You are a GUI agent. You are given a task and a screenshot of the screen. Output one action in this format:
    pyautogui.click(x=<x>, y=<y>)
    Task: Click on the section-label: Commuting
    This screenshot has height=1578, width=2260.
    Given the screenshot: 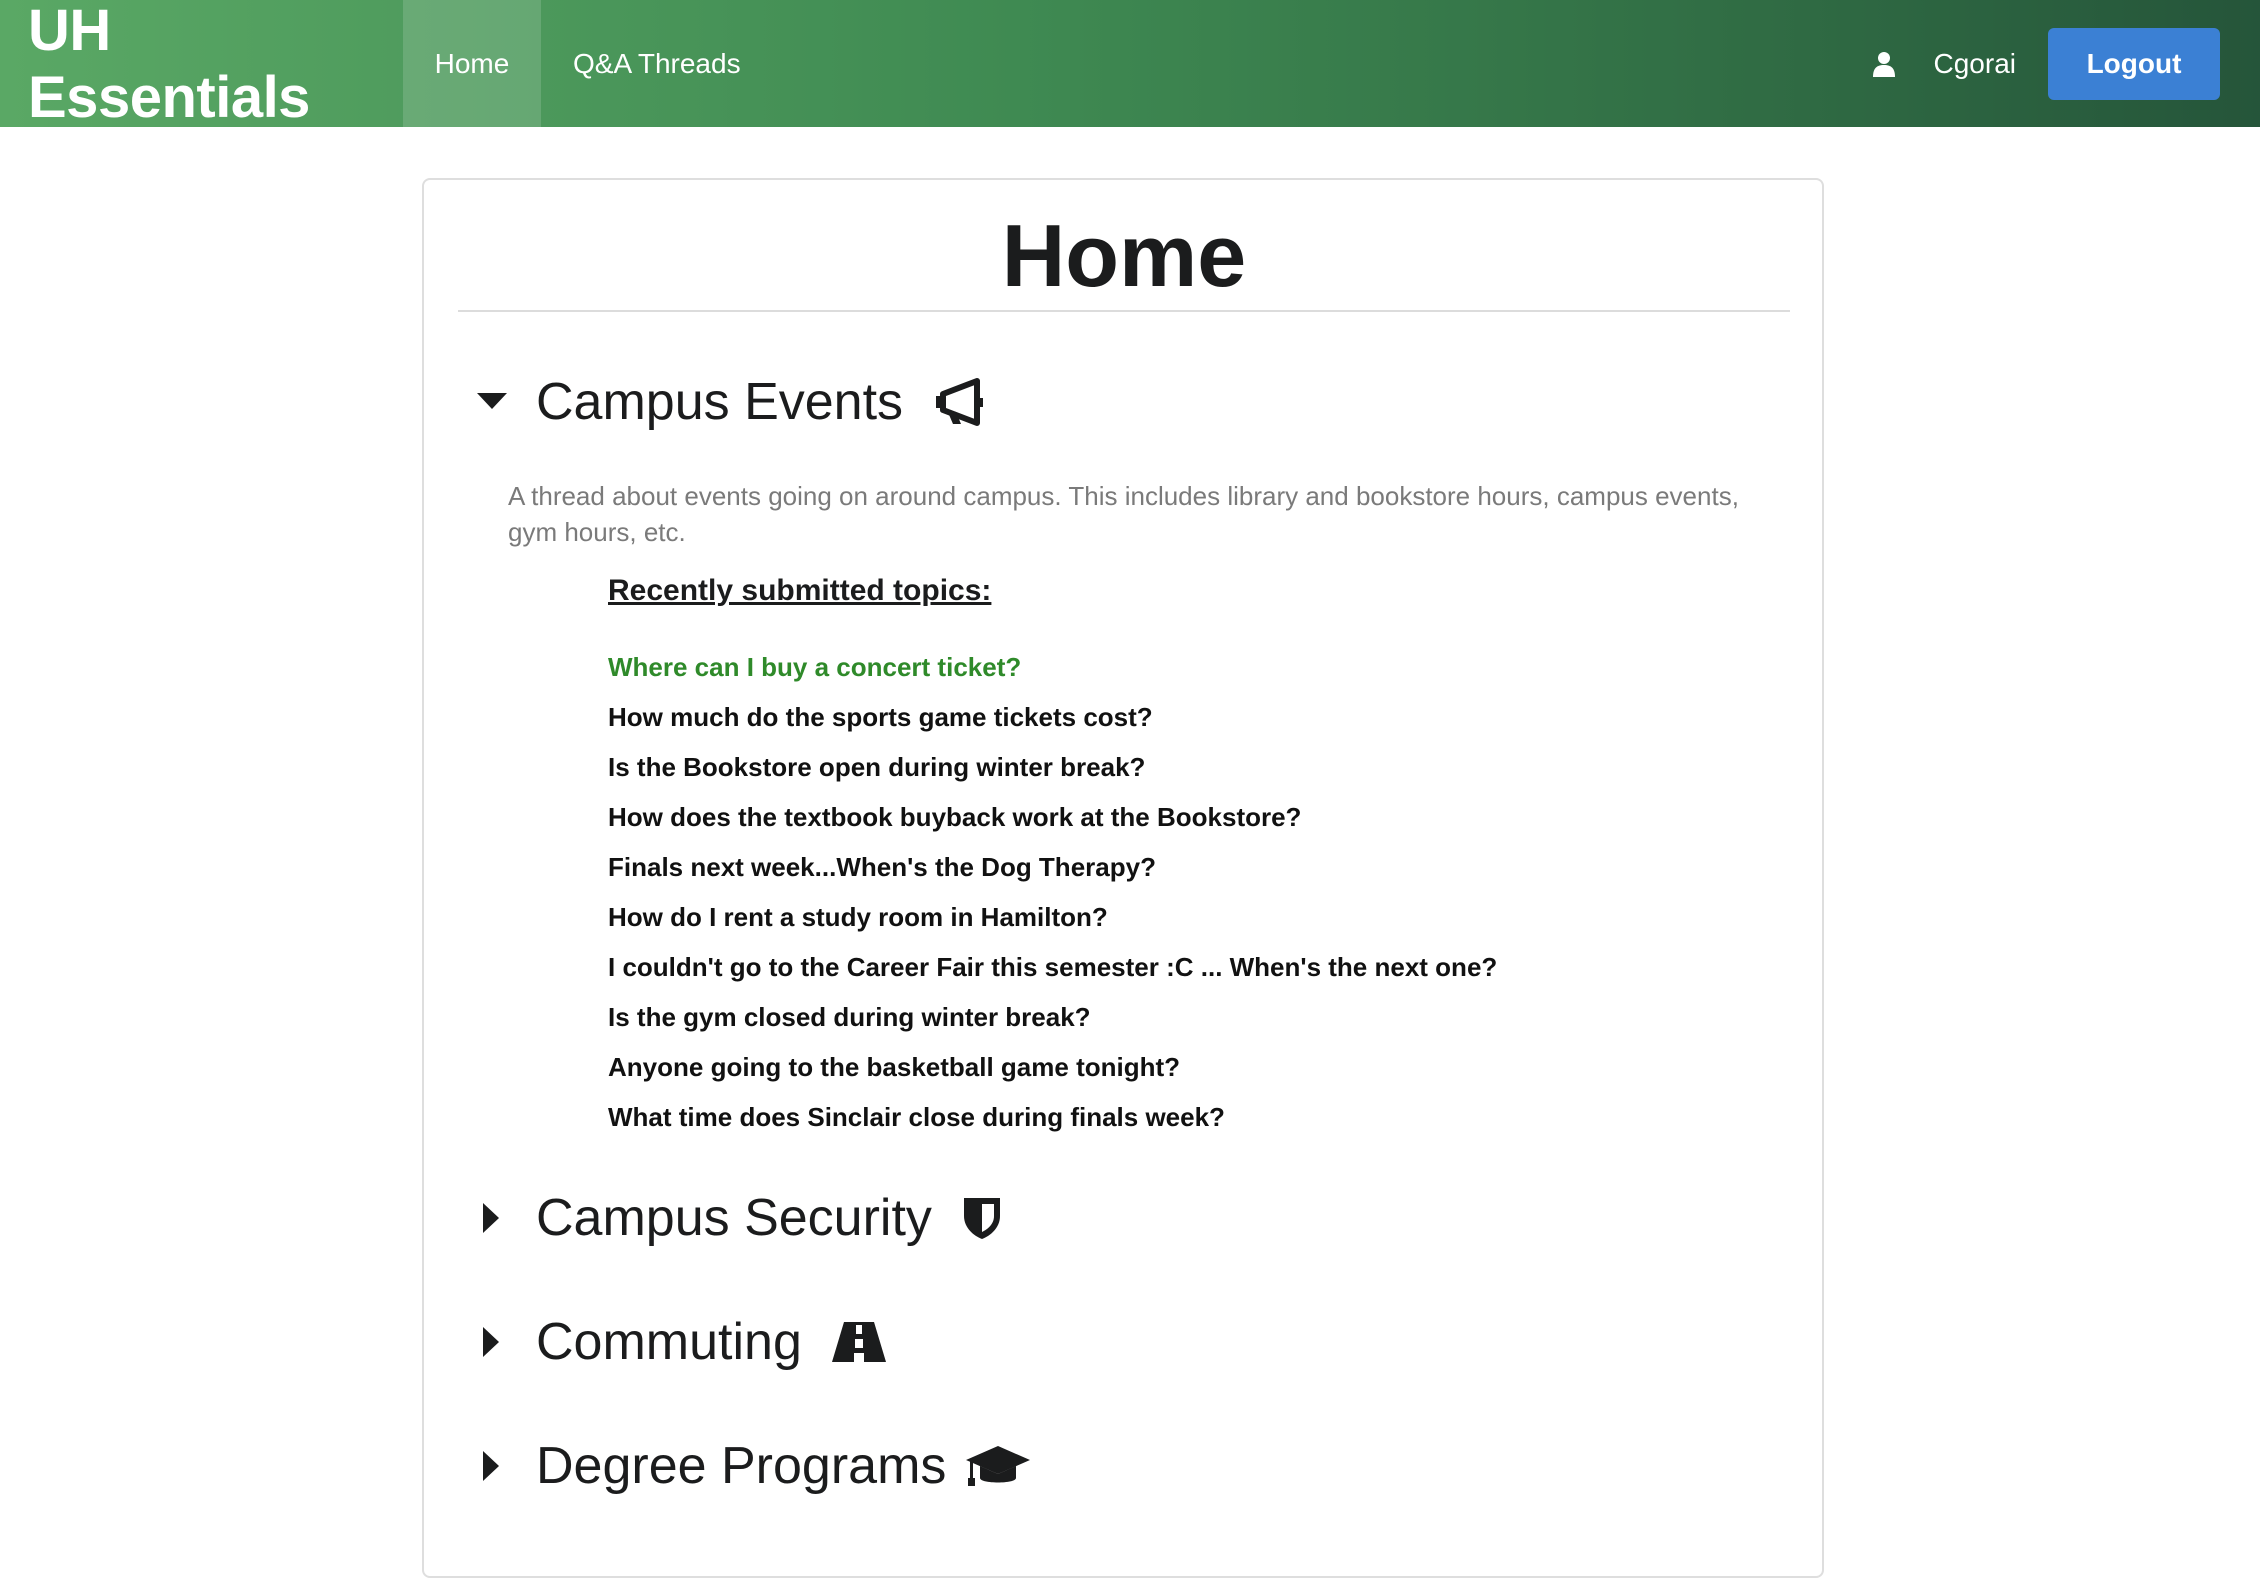 What is the action you would take?
    pyautogui.click(x=669, y=1342)
    